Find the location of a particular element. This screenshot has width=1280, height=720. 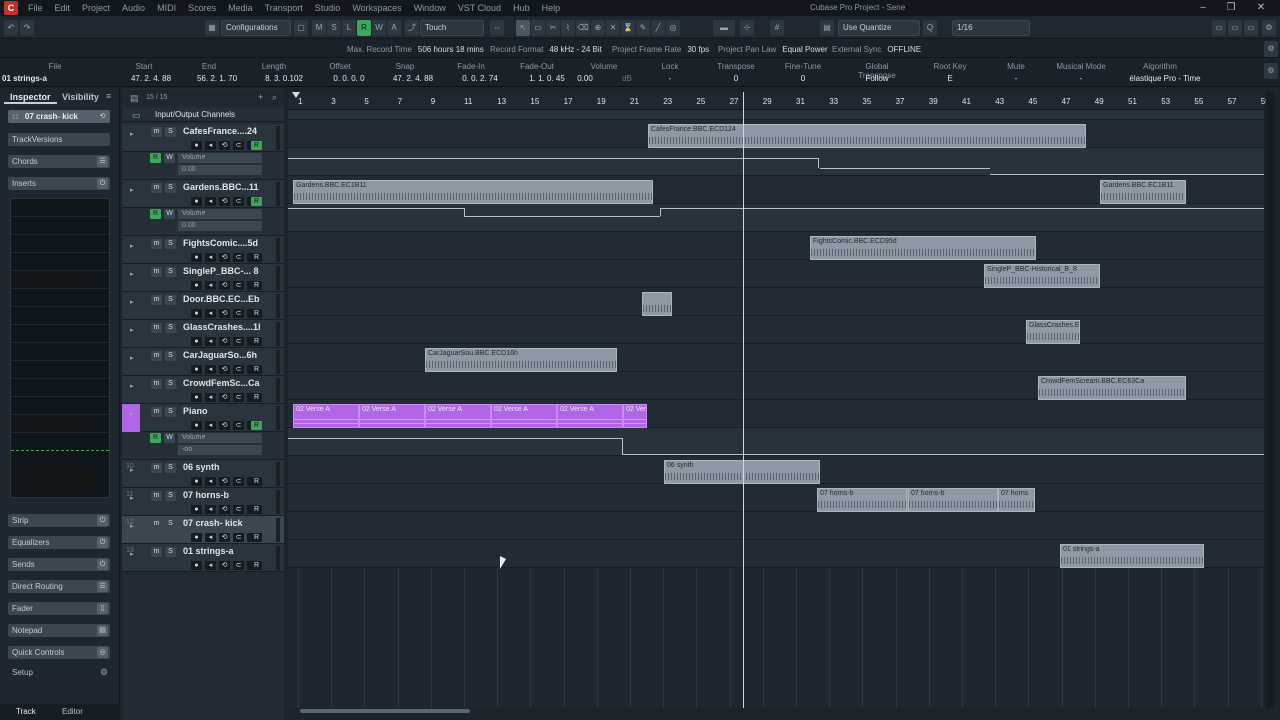

draw-tool-icon: ✎ is located at coordinates (643, 28).